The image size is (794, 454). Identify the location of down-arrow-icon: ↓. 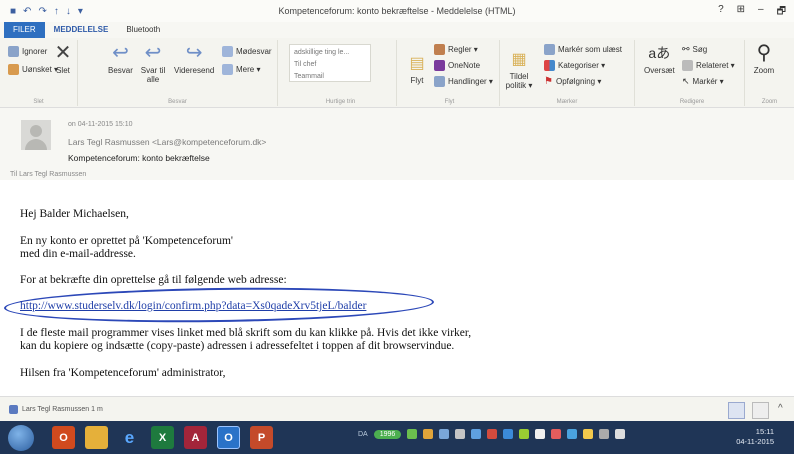
(68, 11).